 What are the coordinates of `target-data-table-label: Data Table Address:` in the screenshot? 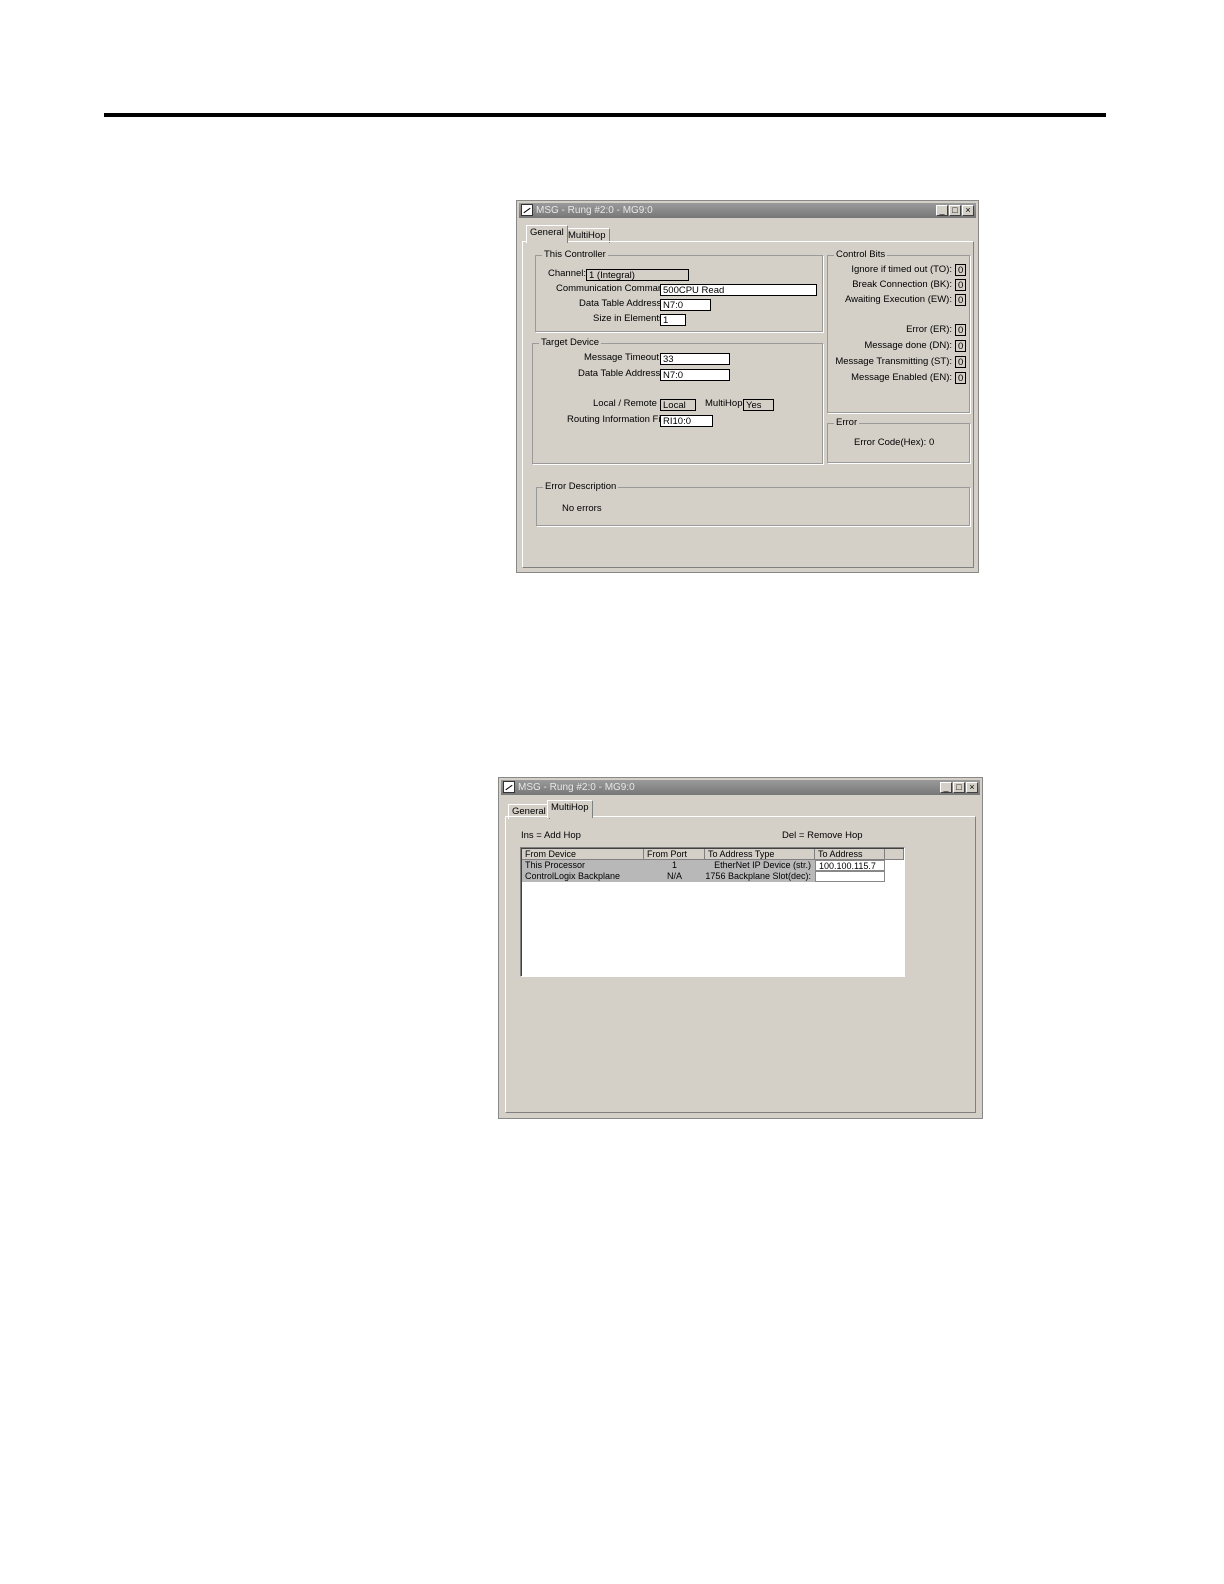 It's located at (620, 373).